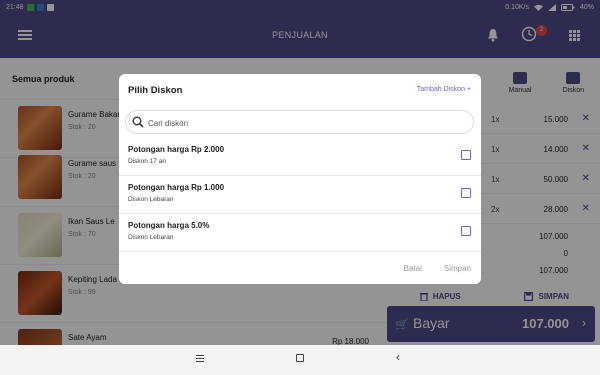  Describe the element at coordinates (176, 187) in the screenshot. I see `discount-name: Potongan harga Rp 1.000` at that location.